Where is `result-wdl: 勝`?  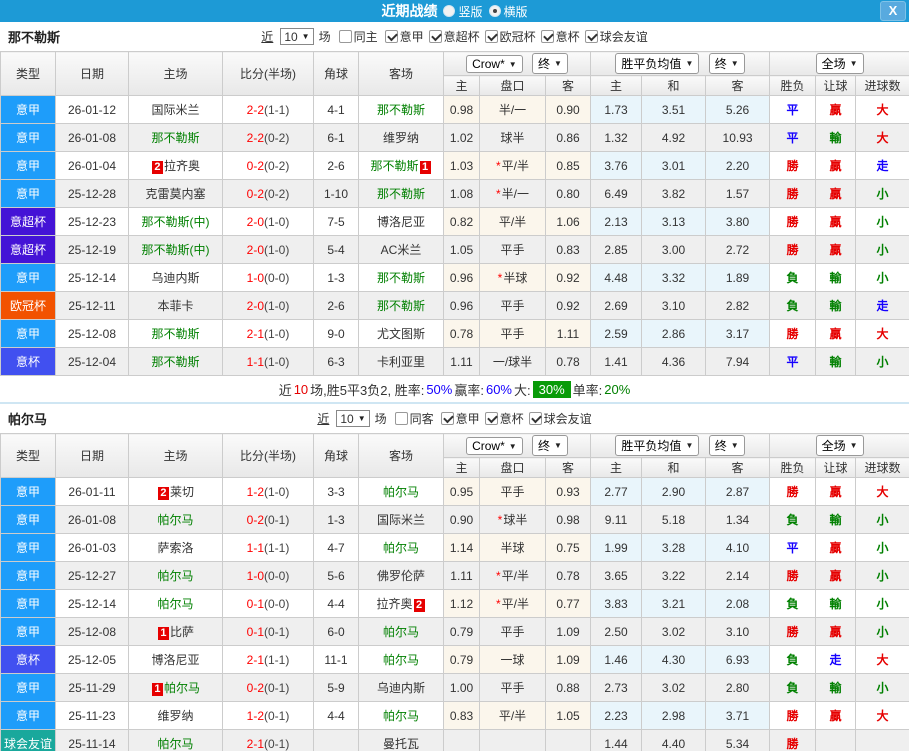
result-wdl: 勝 is located at coordinates (793, 193).